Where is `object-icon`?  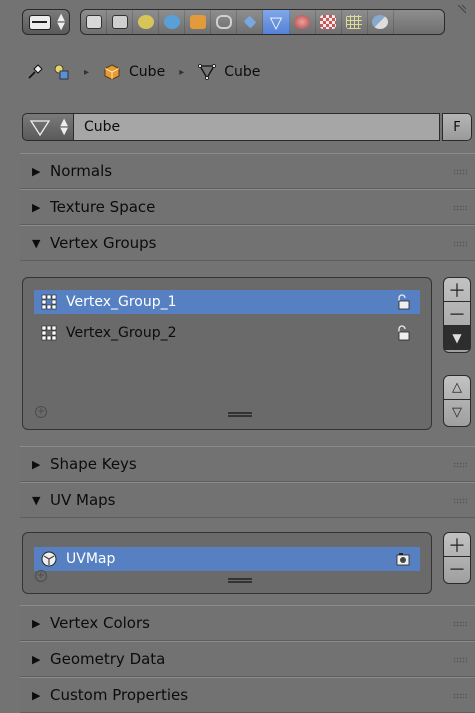
object-icon is located at coordinates (197, 22).